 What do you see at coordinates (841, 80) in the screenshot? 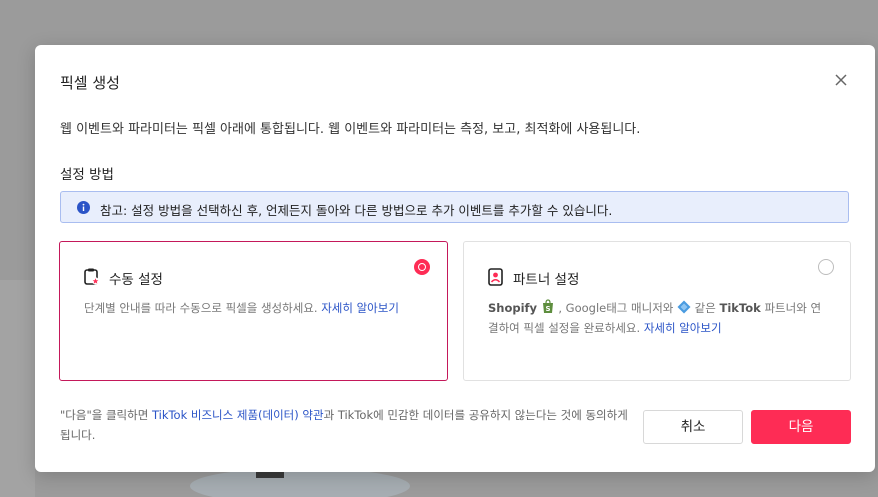
I see `close-icon` at bounding box center [841, 80].